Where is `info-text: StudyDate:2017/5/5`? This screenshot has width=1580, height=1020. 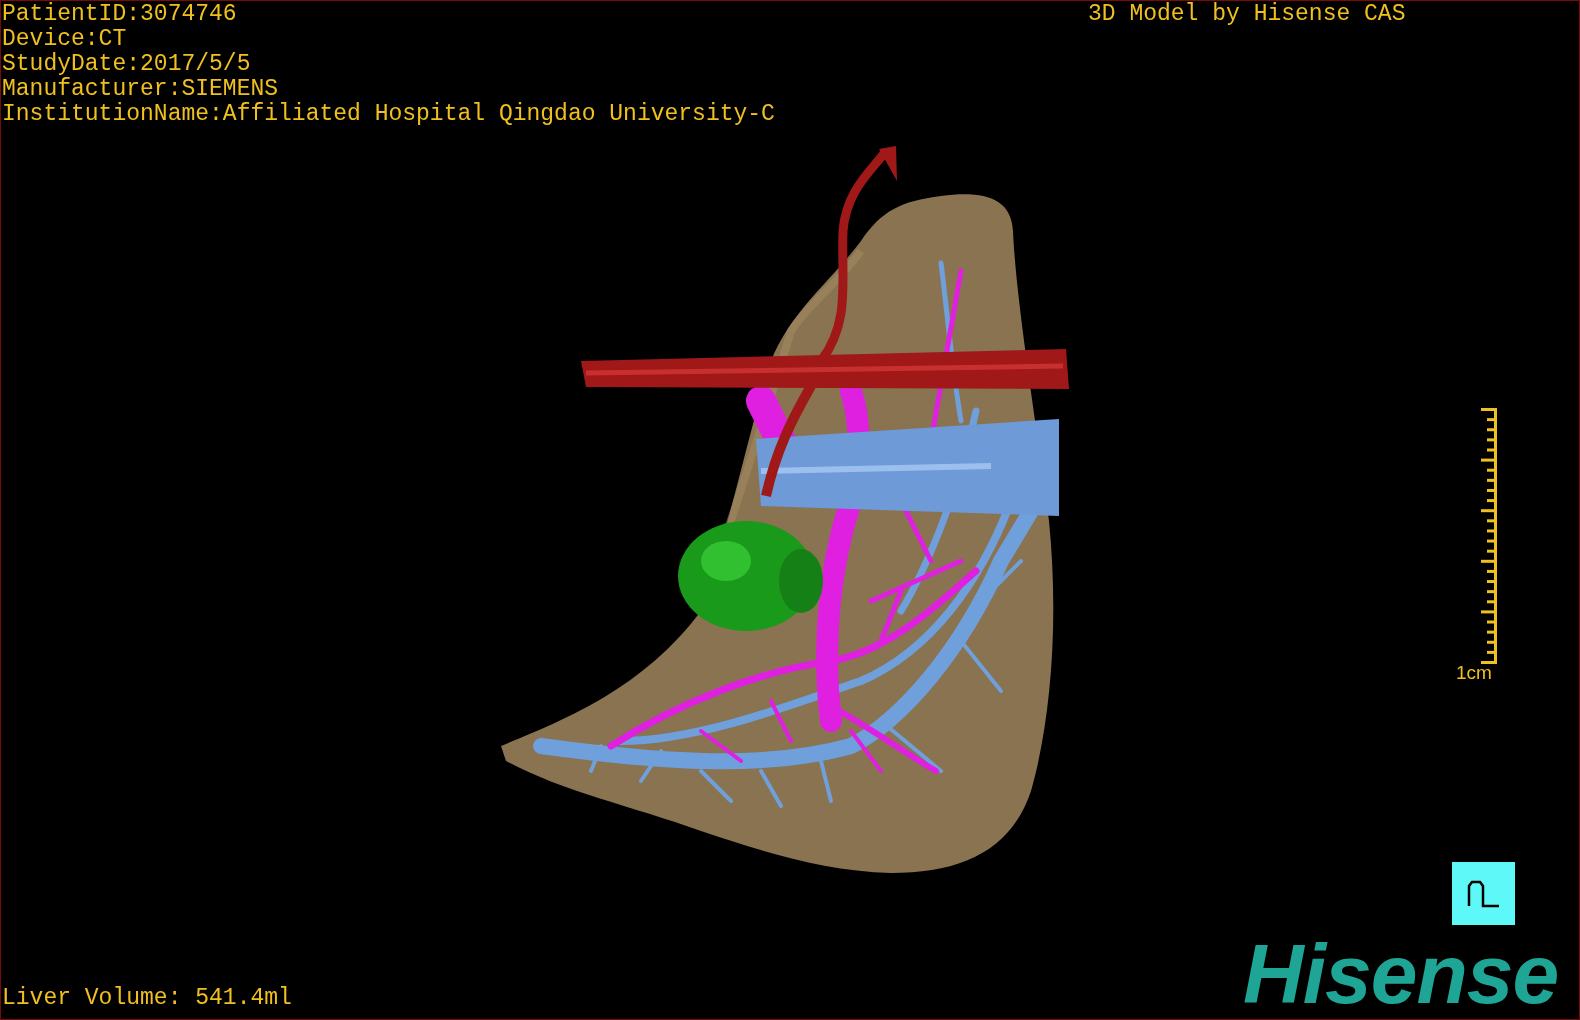 info-text: StudyDate:2017/5/5 is located at coordinates (127, 64).